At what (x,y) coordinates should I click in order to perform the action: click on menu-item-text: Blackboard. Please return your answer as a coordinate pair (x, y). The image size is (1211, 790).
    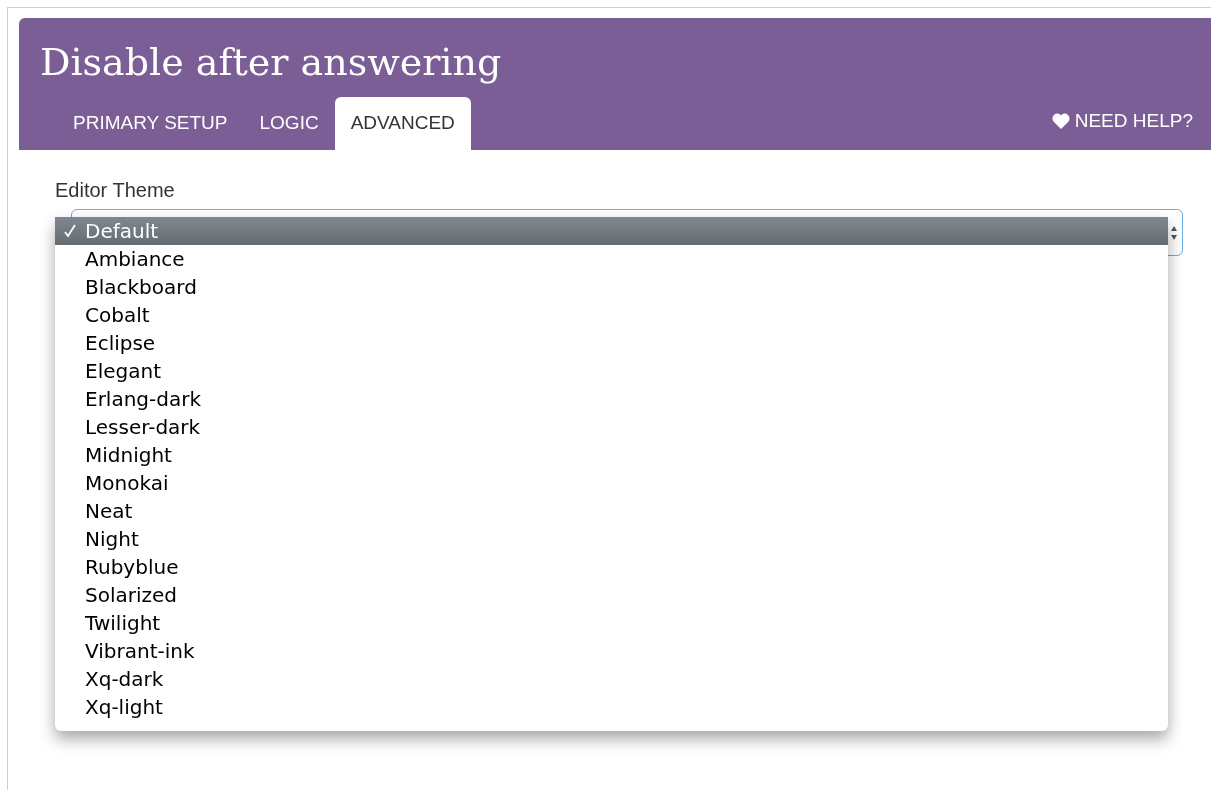
    Looking at the image, I should click on (141, 287).